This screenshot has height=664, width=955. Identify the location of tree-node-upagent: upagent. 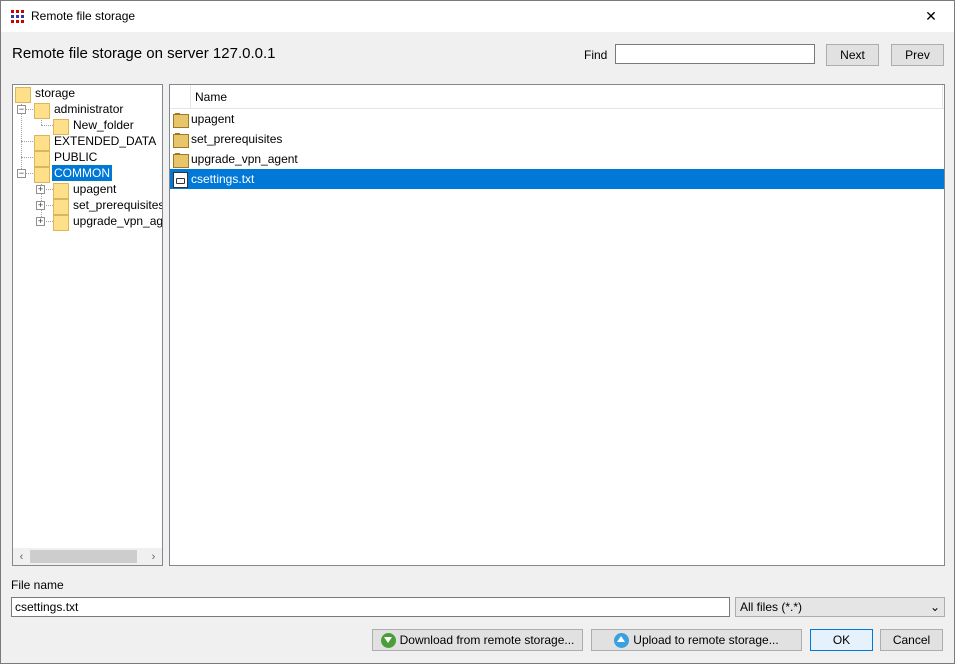
(85, 190).